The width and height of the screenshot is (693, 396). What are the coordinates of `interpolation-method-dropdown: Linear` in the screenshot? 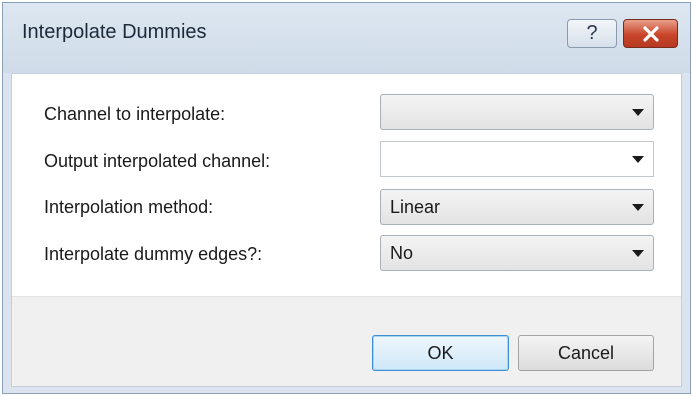 It's located at (517, 207).